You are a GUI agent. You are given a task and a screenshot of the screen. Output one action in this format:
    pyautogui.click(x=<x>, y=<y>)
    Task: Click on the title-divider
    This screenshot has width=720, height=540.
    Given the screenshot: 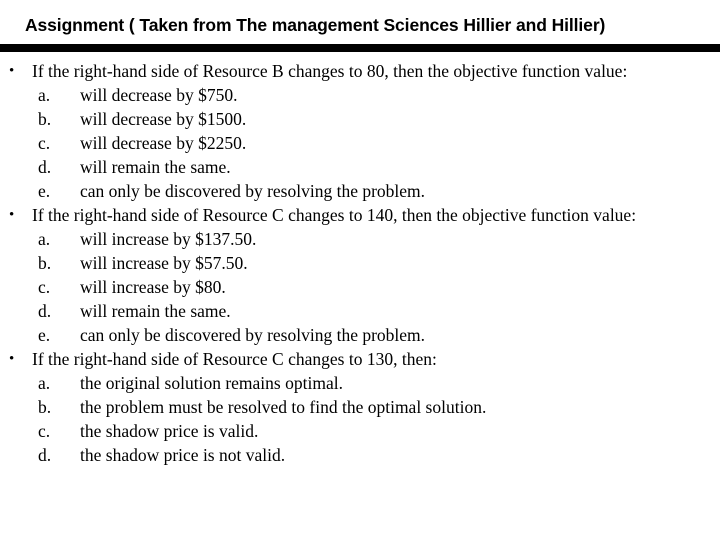 What is the action you would take?
    pyautogui.click(x=360, y=48)
    